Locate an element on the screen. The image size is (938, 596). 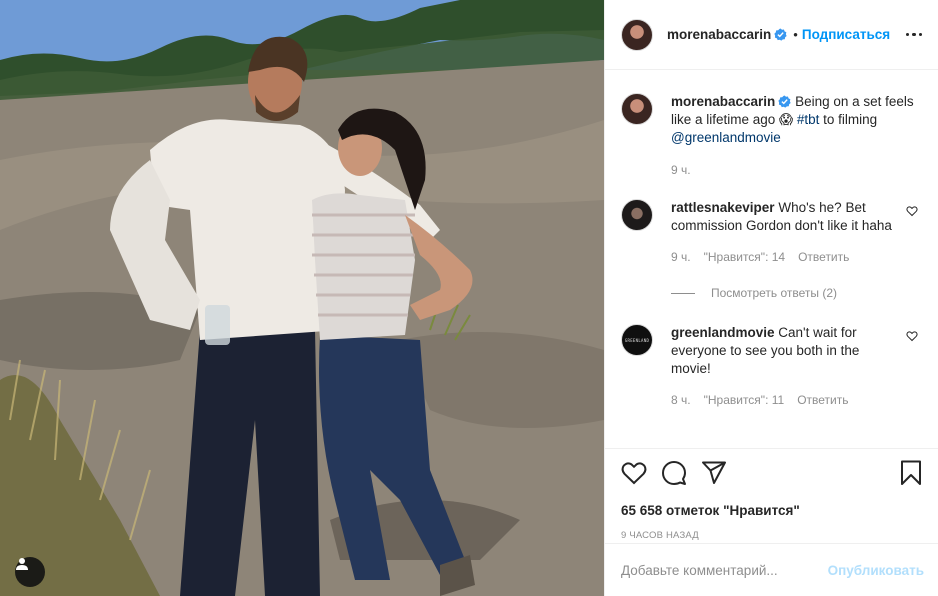
comment-time: 9 ч. is located at coordinates (681, 257).